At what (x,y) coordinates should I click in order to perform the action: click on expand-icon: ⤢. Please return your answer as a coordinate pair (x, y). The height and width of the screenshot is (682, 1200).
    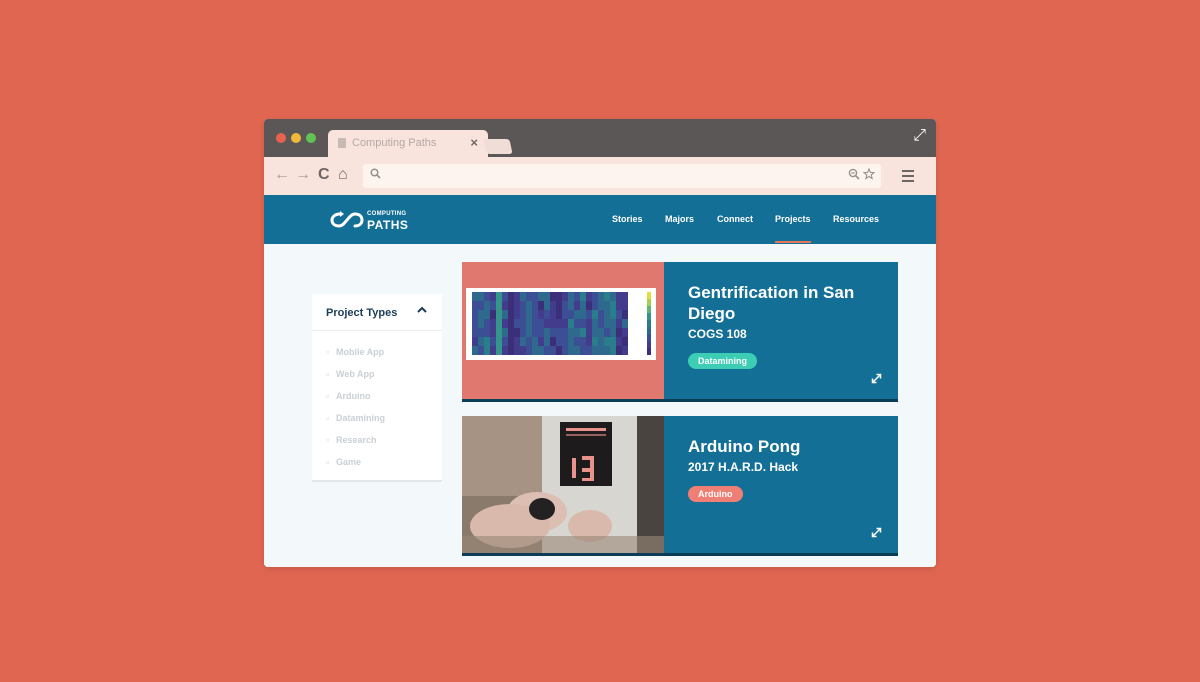
    Looking at the image, I should click on (919, 136).